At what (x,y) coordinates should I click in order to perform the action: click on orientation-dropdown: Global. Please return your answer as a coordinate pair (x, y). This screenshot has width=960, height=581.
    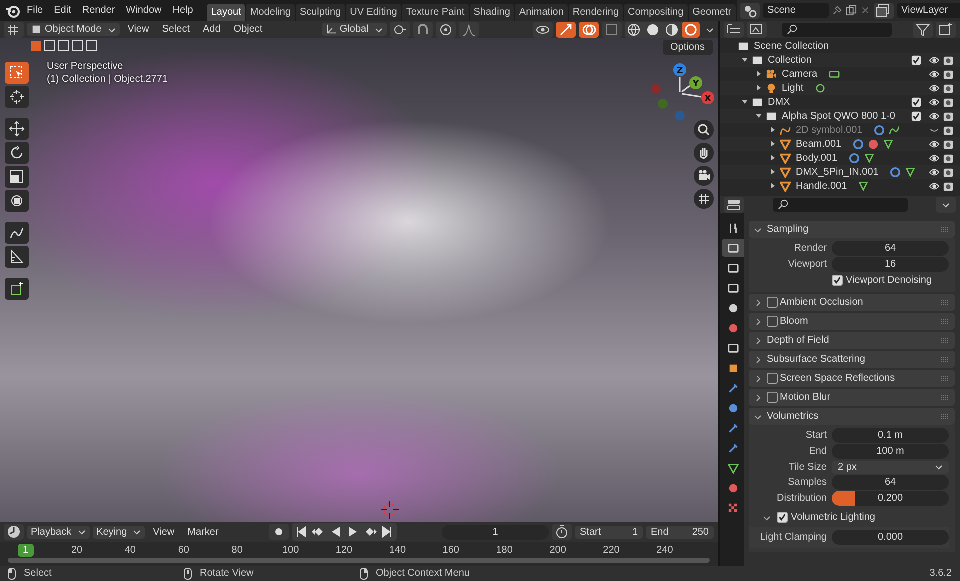
    Looking at the image, I should click on (354, 29).